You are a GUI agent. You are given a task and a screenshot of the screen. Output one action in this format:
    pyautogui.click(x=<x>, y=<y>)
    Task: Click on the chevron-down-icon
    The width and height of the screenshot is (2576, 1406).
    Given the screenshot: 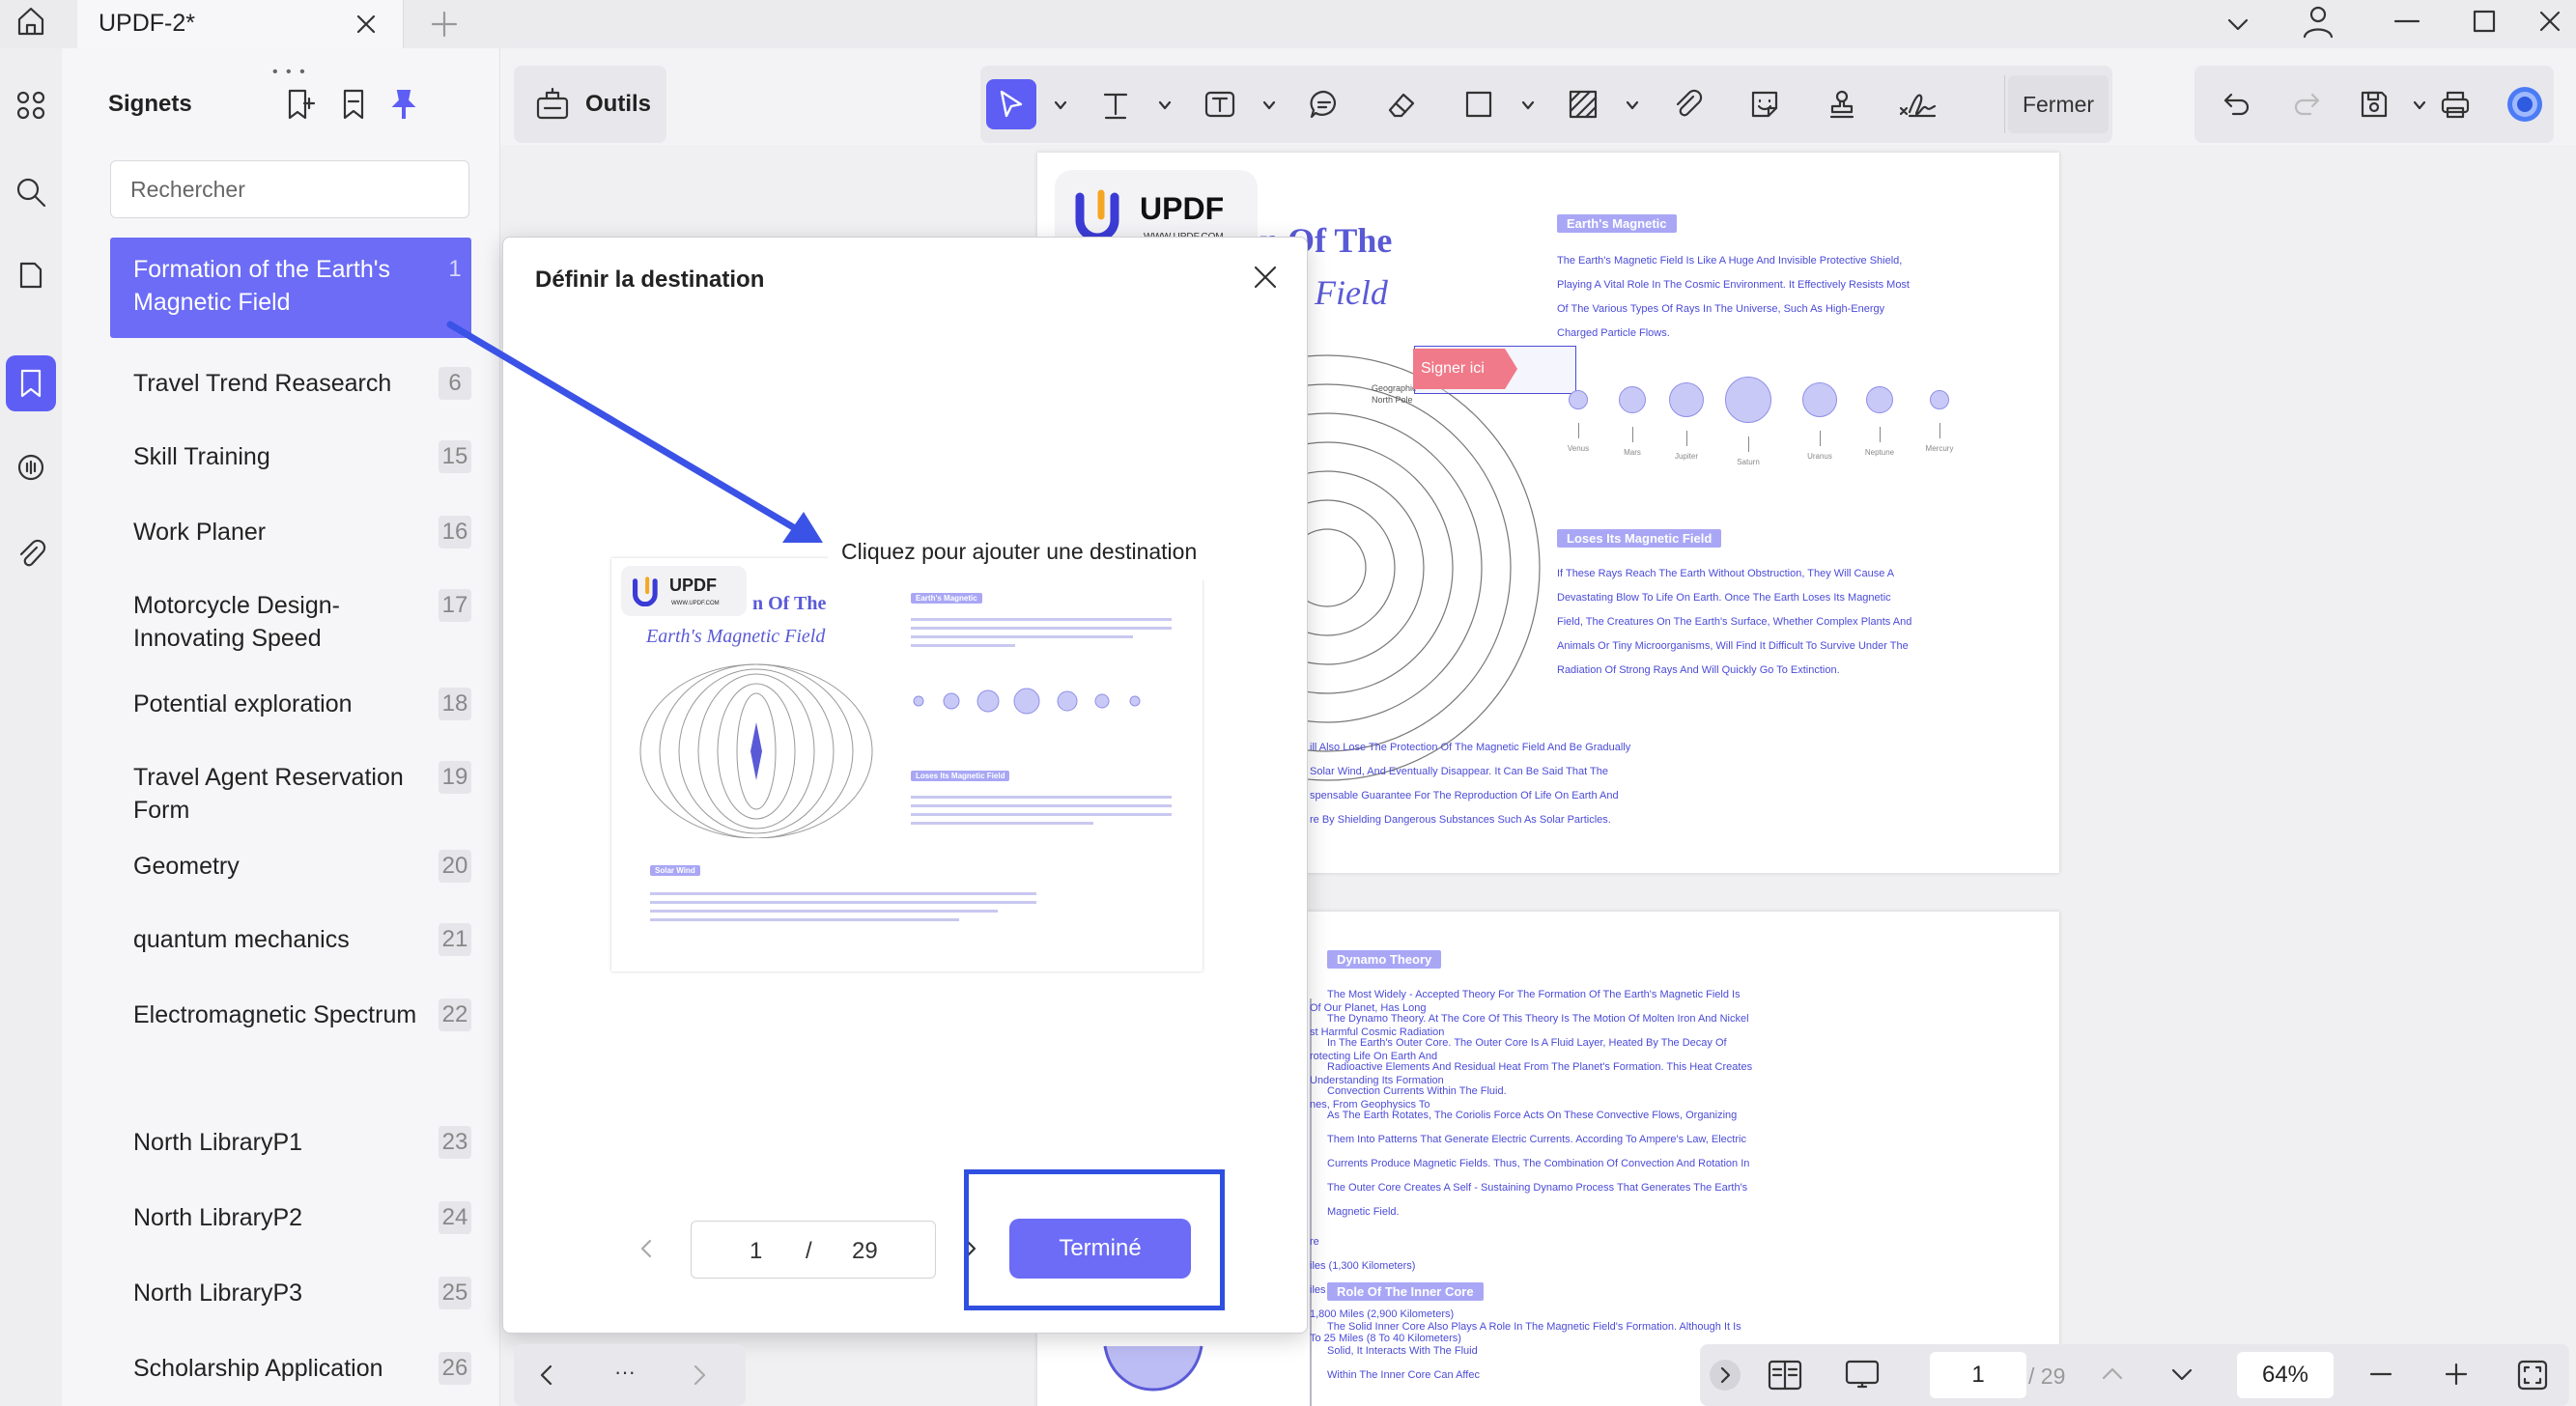 What is the action you would take?
    pyautogui.click(x=2238, y=24)
    